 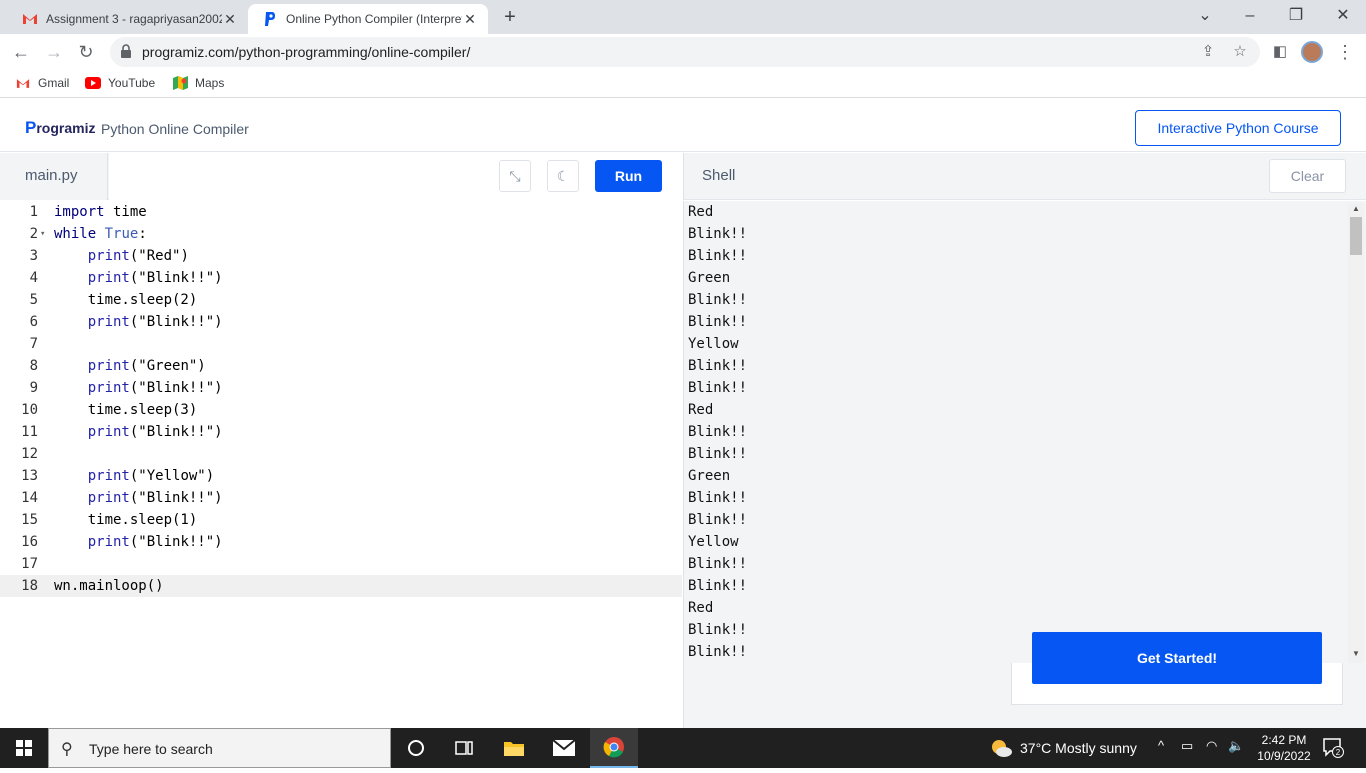 What do you see at coordinates (341, 344) in the screenshot?
I see `code-line: 7` at bounding box center [341, 344].